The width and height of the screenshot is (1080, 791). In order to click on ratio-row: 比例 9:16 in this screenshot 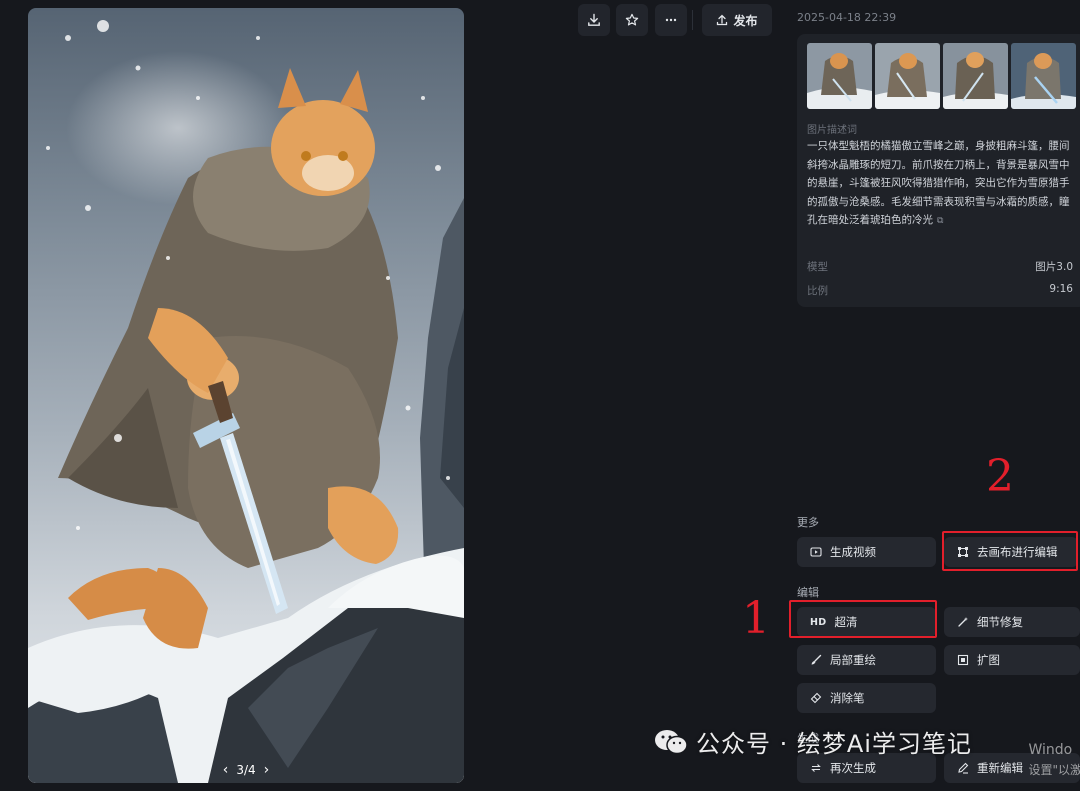, I will do `click(940, 290)`.